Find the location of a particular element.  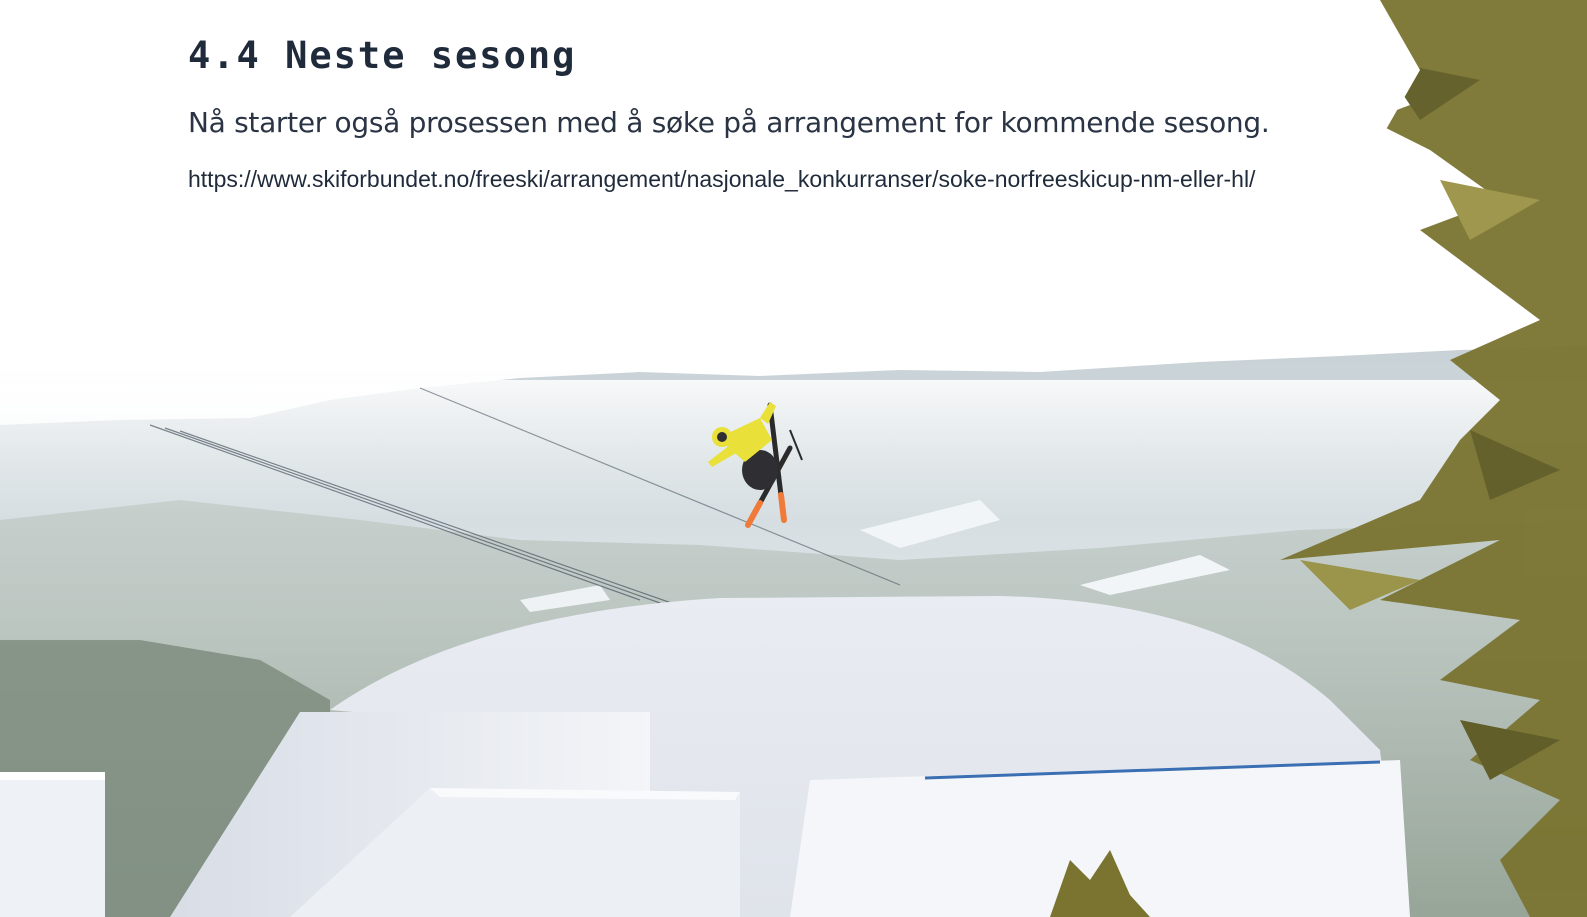

section-heading: 4.4 Neste sesong is located at coordinates (382, 55).